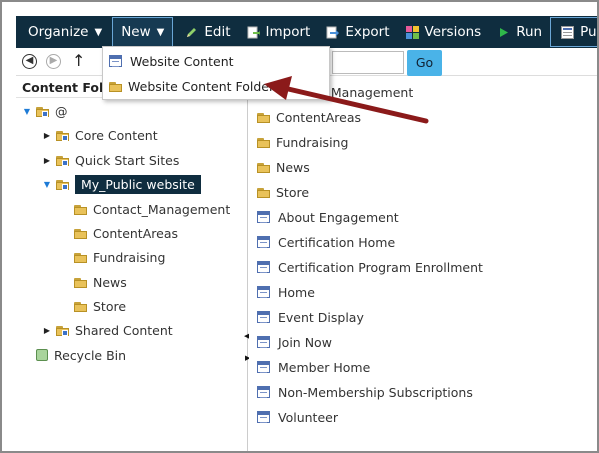 The image size is (599, 453). I want to click on list-item: Volunteer, so click(297, 417).